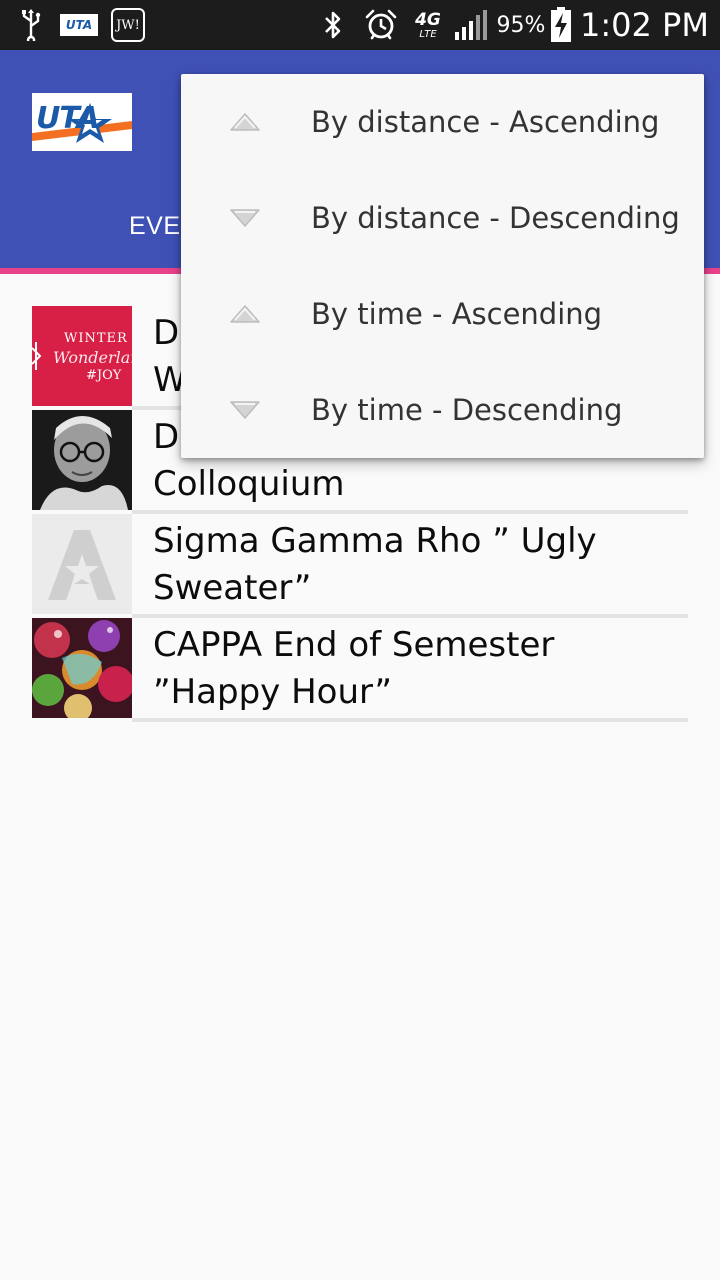 Image resolution: width=720 pixels, height=1280 pixels. I want to click on menu-item-label: By time - Ascending, so click(457, 314).